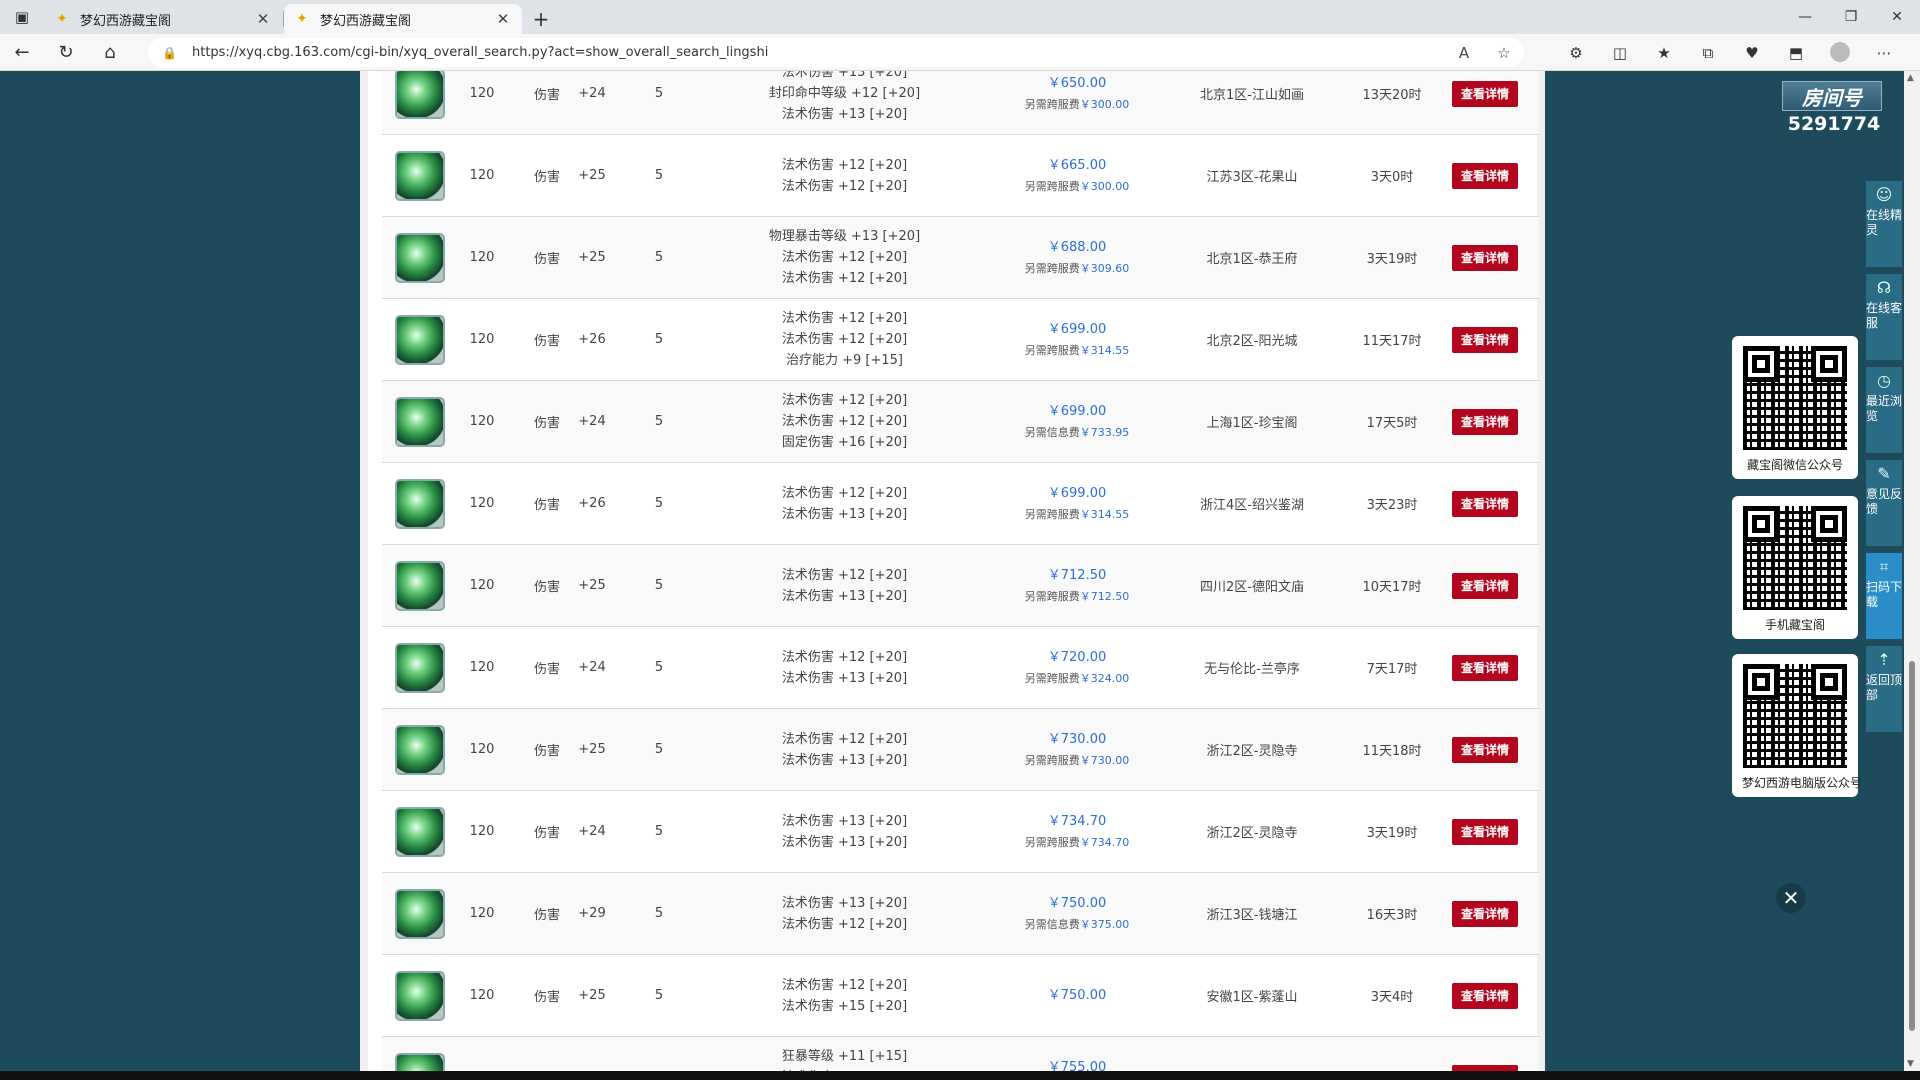 This screenshot has height=1080, width=1920. Describe the element at coordinates (1077, 903) in the screenshot. I see `price-amount: ￥750.00` at that location.